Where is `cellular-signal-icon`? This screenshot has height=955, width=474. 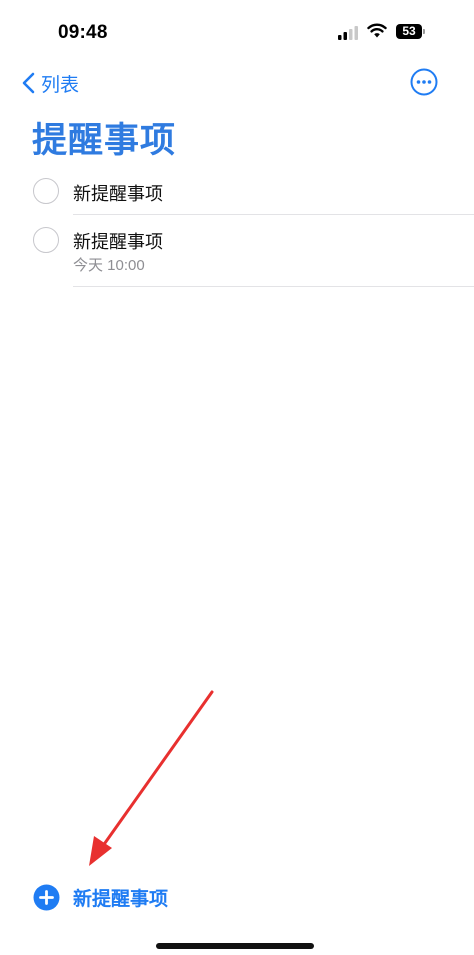 cellular-signal-icon is located at coordinates (348, 33).